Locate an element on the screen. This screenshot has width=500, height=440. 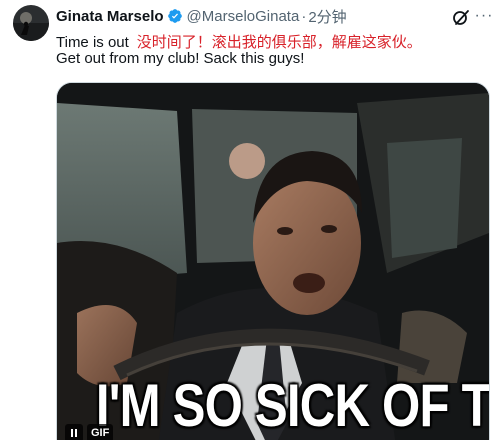
avatar-image is located at coordinates (31, 23).